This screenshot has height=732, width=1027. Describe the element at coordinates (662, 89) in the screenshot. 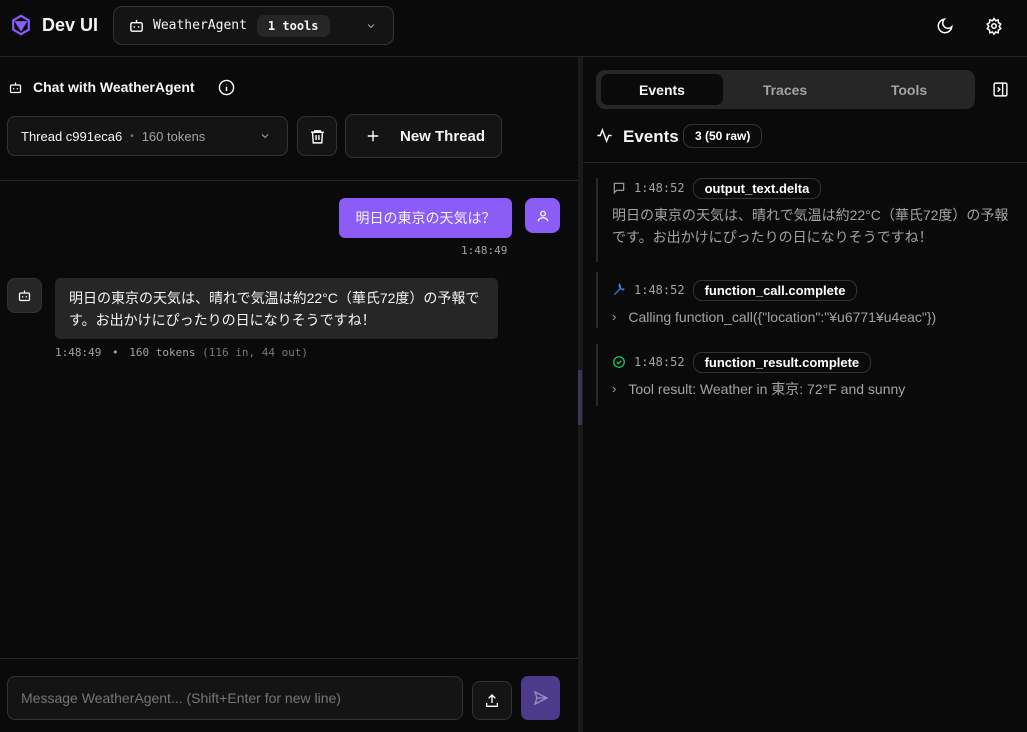

I see `tab-events: Events` at that location.